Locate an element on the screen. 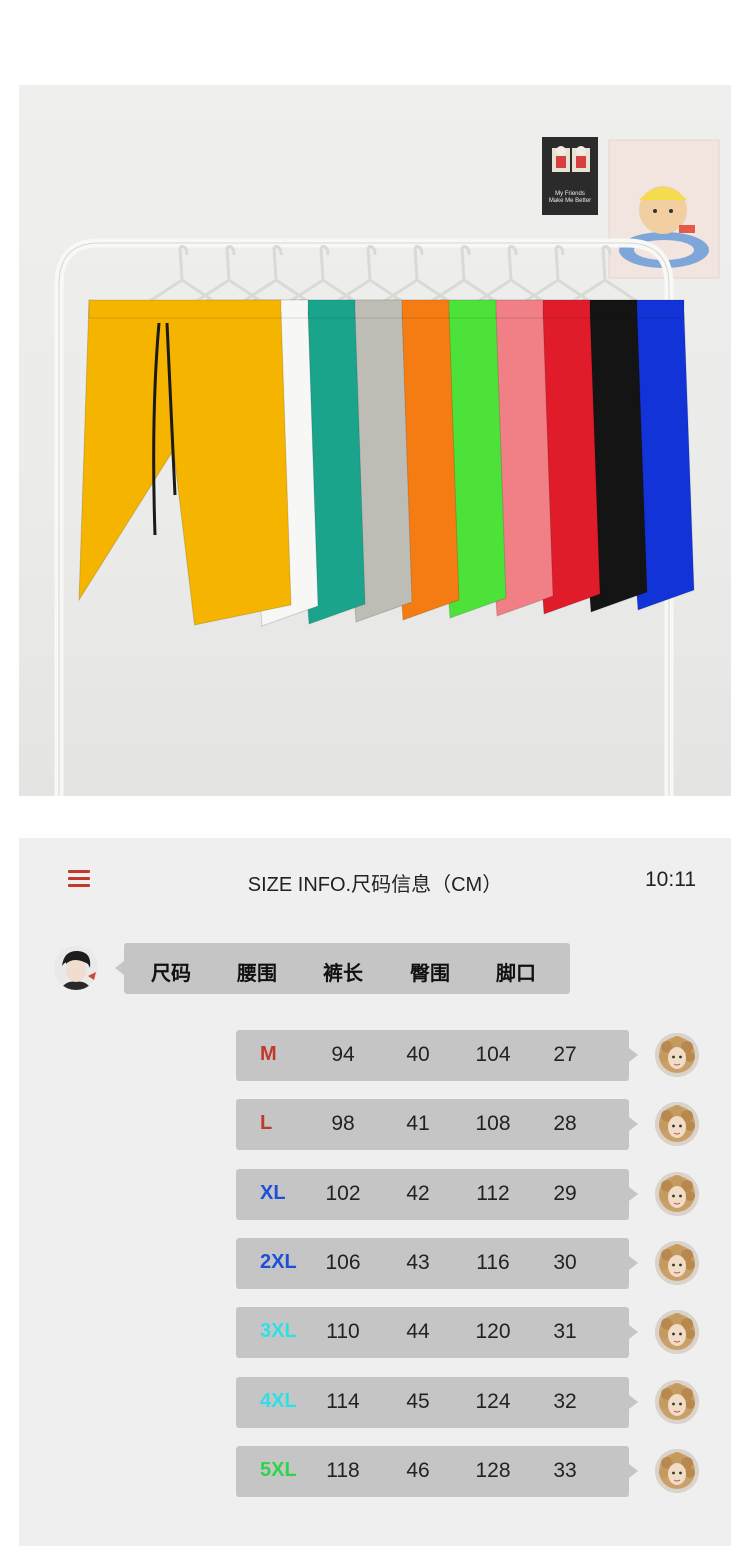 This screenshot has width=750, height=1546. hem-value: 32 is located at coordinates (565, 1401).